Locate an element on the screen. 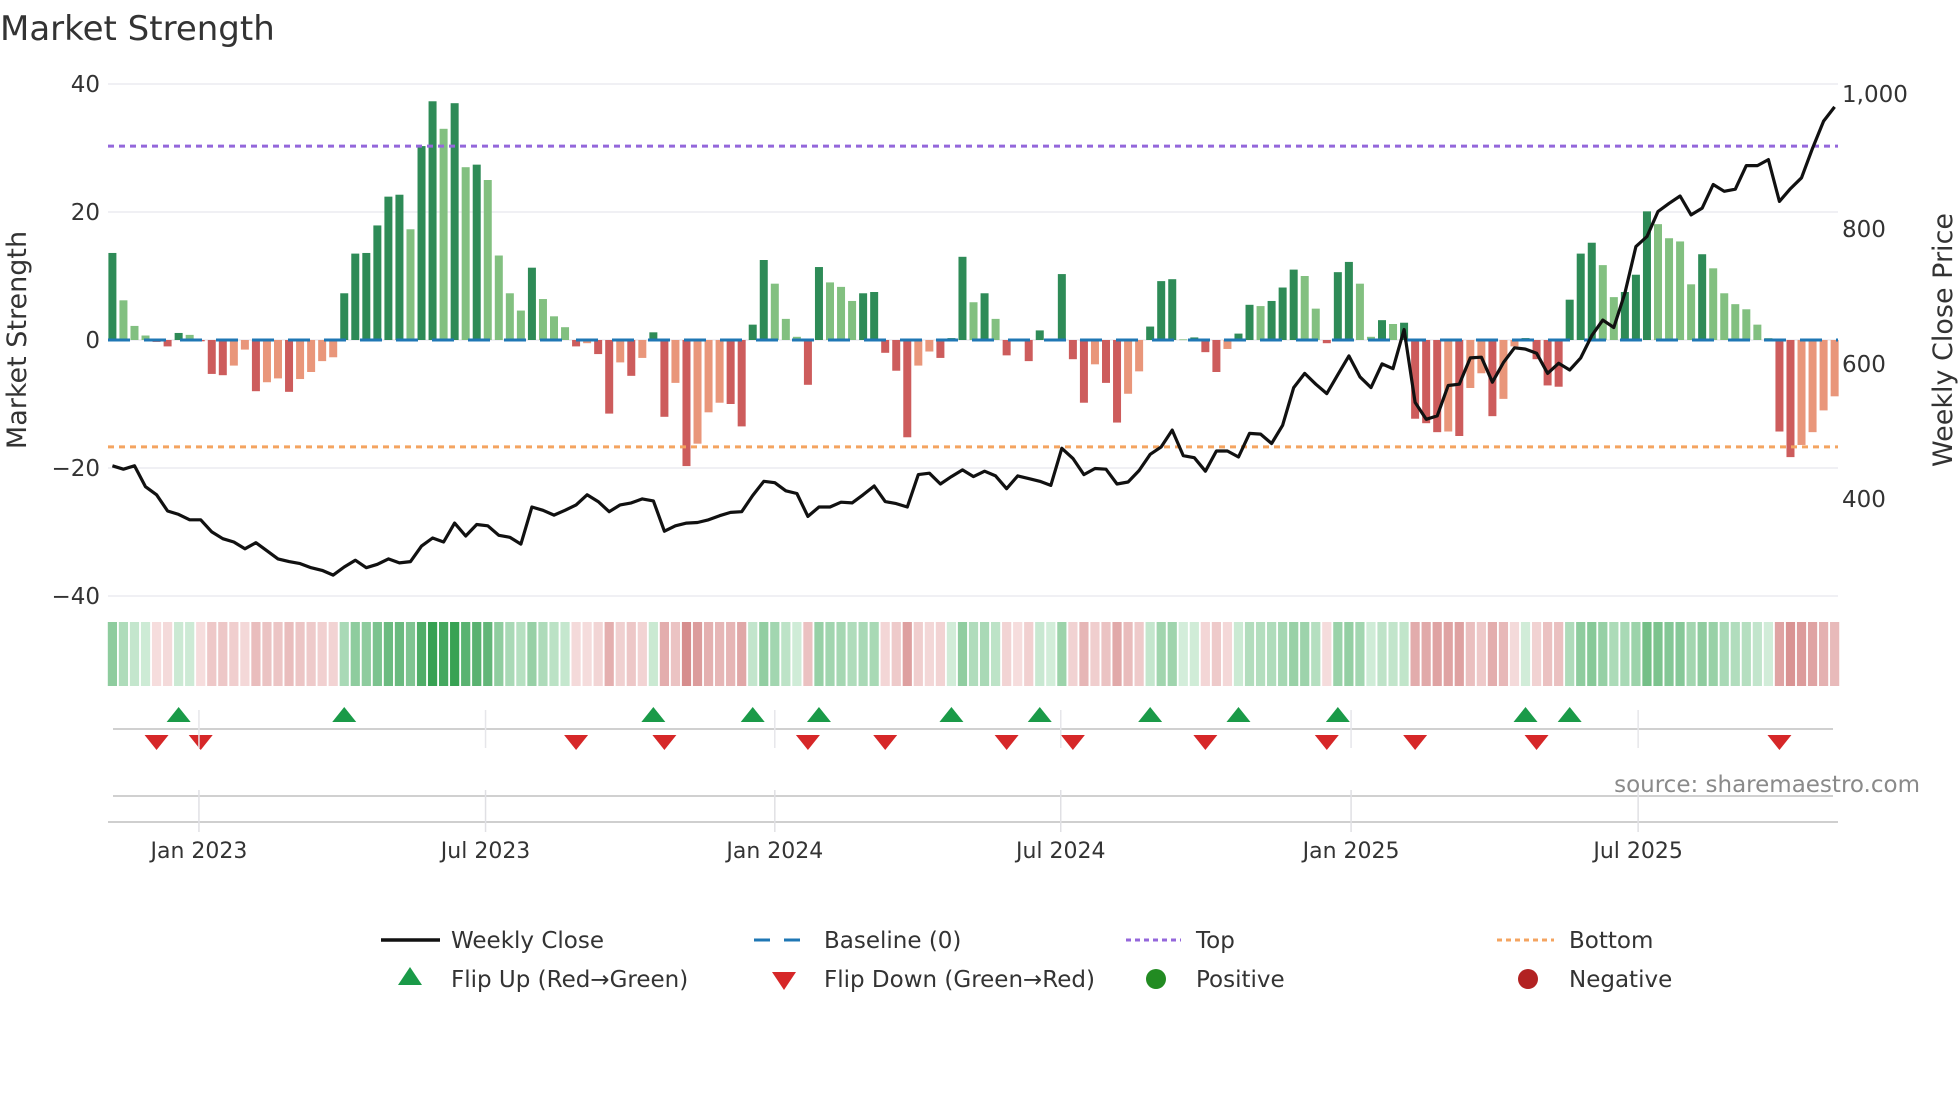 This screenshot has height=1102, width=1960. svg-text: Bottom is located at coordinates (1611, 941).